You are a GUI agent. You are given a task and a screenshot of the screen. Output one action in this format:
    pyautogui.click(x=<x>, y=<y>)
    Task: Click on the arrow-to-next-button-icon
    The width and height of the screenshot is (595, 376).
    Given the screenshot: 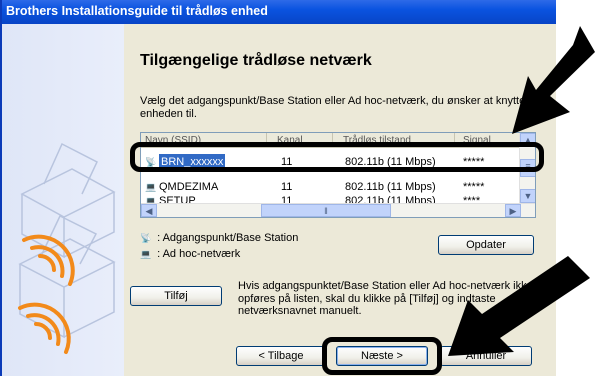 What is the action you would take?
    pyautogui.click(x=519, y=306)
    